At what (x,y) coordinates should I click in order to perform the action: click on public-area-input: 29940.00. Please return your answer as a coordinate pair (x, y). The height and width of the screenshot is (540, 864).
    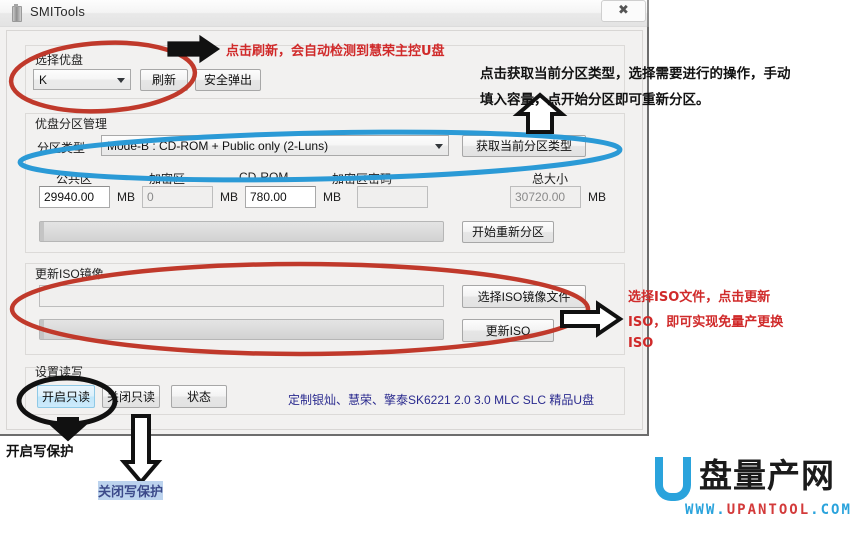
    Looking at the image, I should click on (74, 197).